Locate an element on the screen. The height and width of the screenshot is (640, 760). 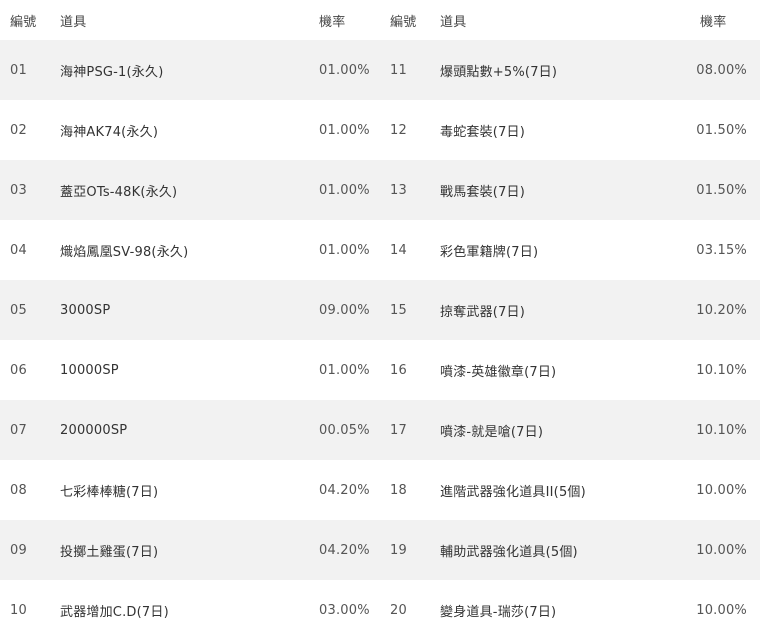
row-item: 200000SP is located at coordinates (94, 430).